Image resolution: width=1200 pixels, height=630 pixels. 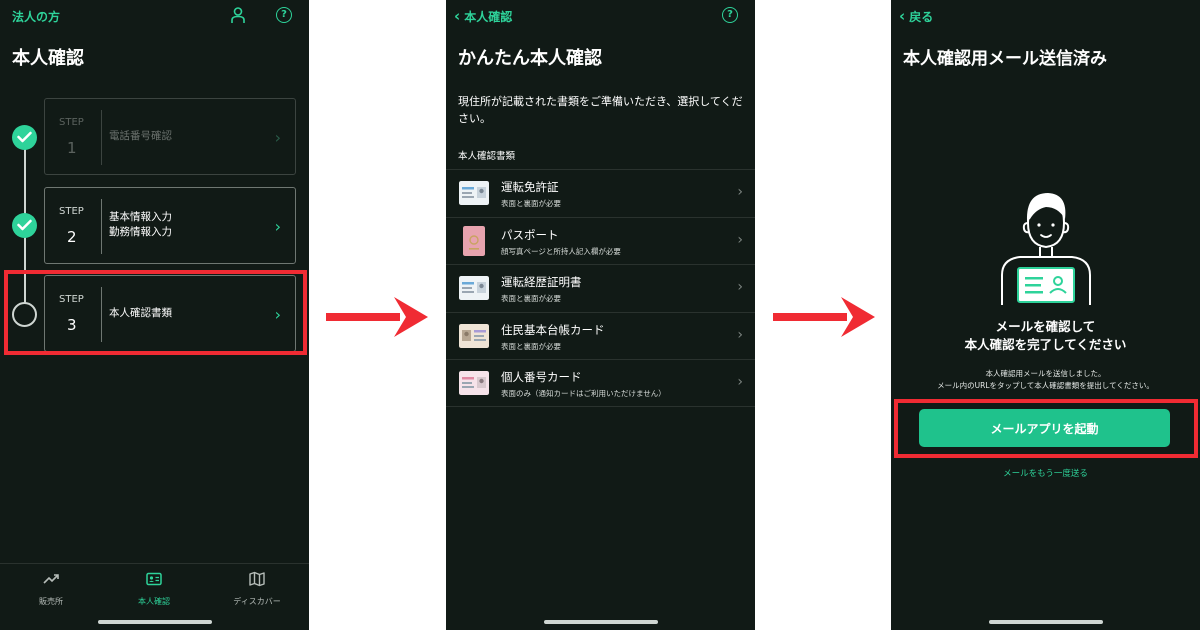 What do you see at coordinates (72, 237) in the screenshot?
I see `step-number: 2` at bounding box center [72, 237].